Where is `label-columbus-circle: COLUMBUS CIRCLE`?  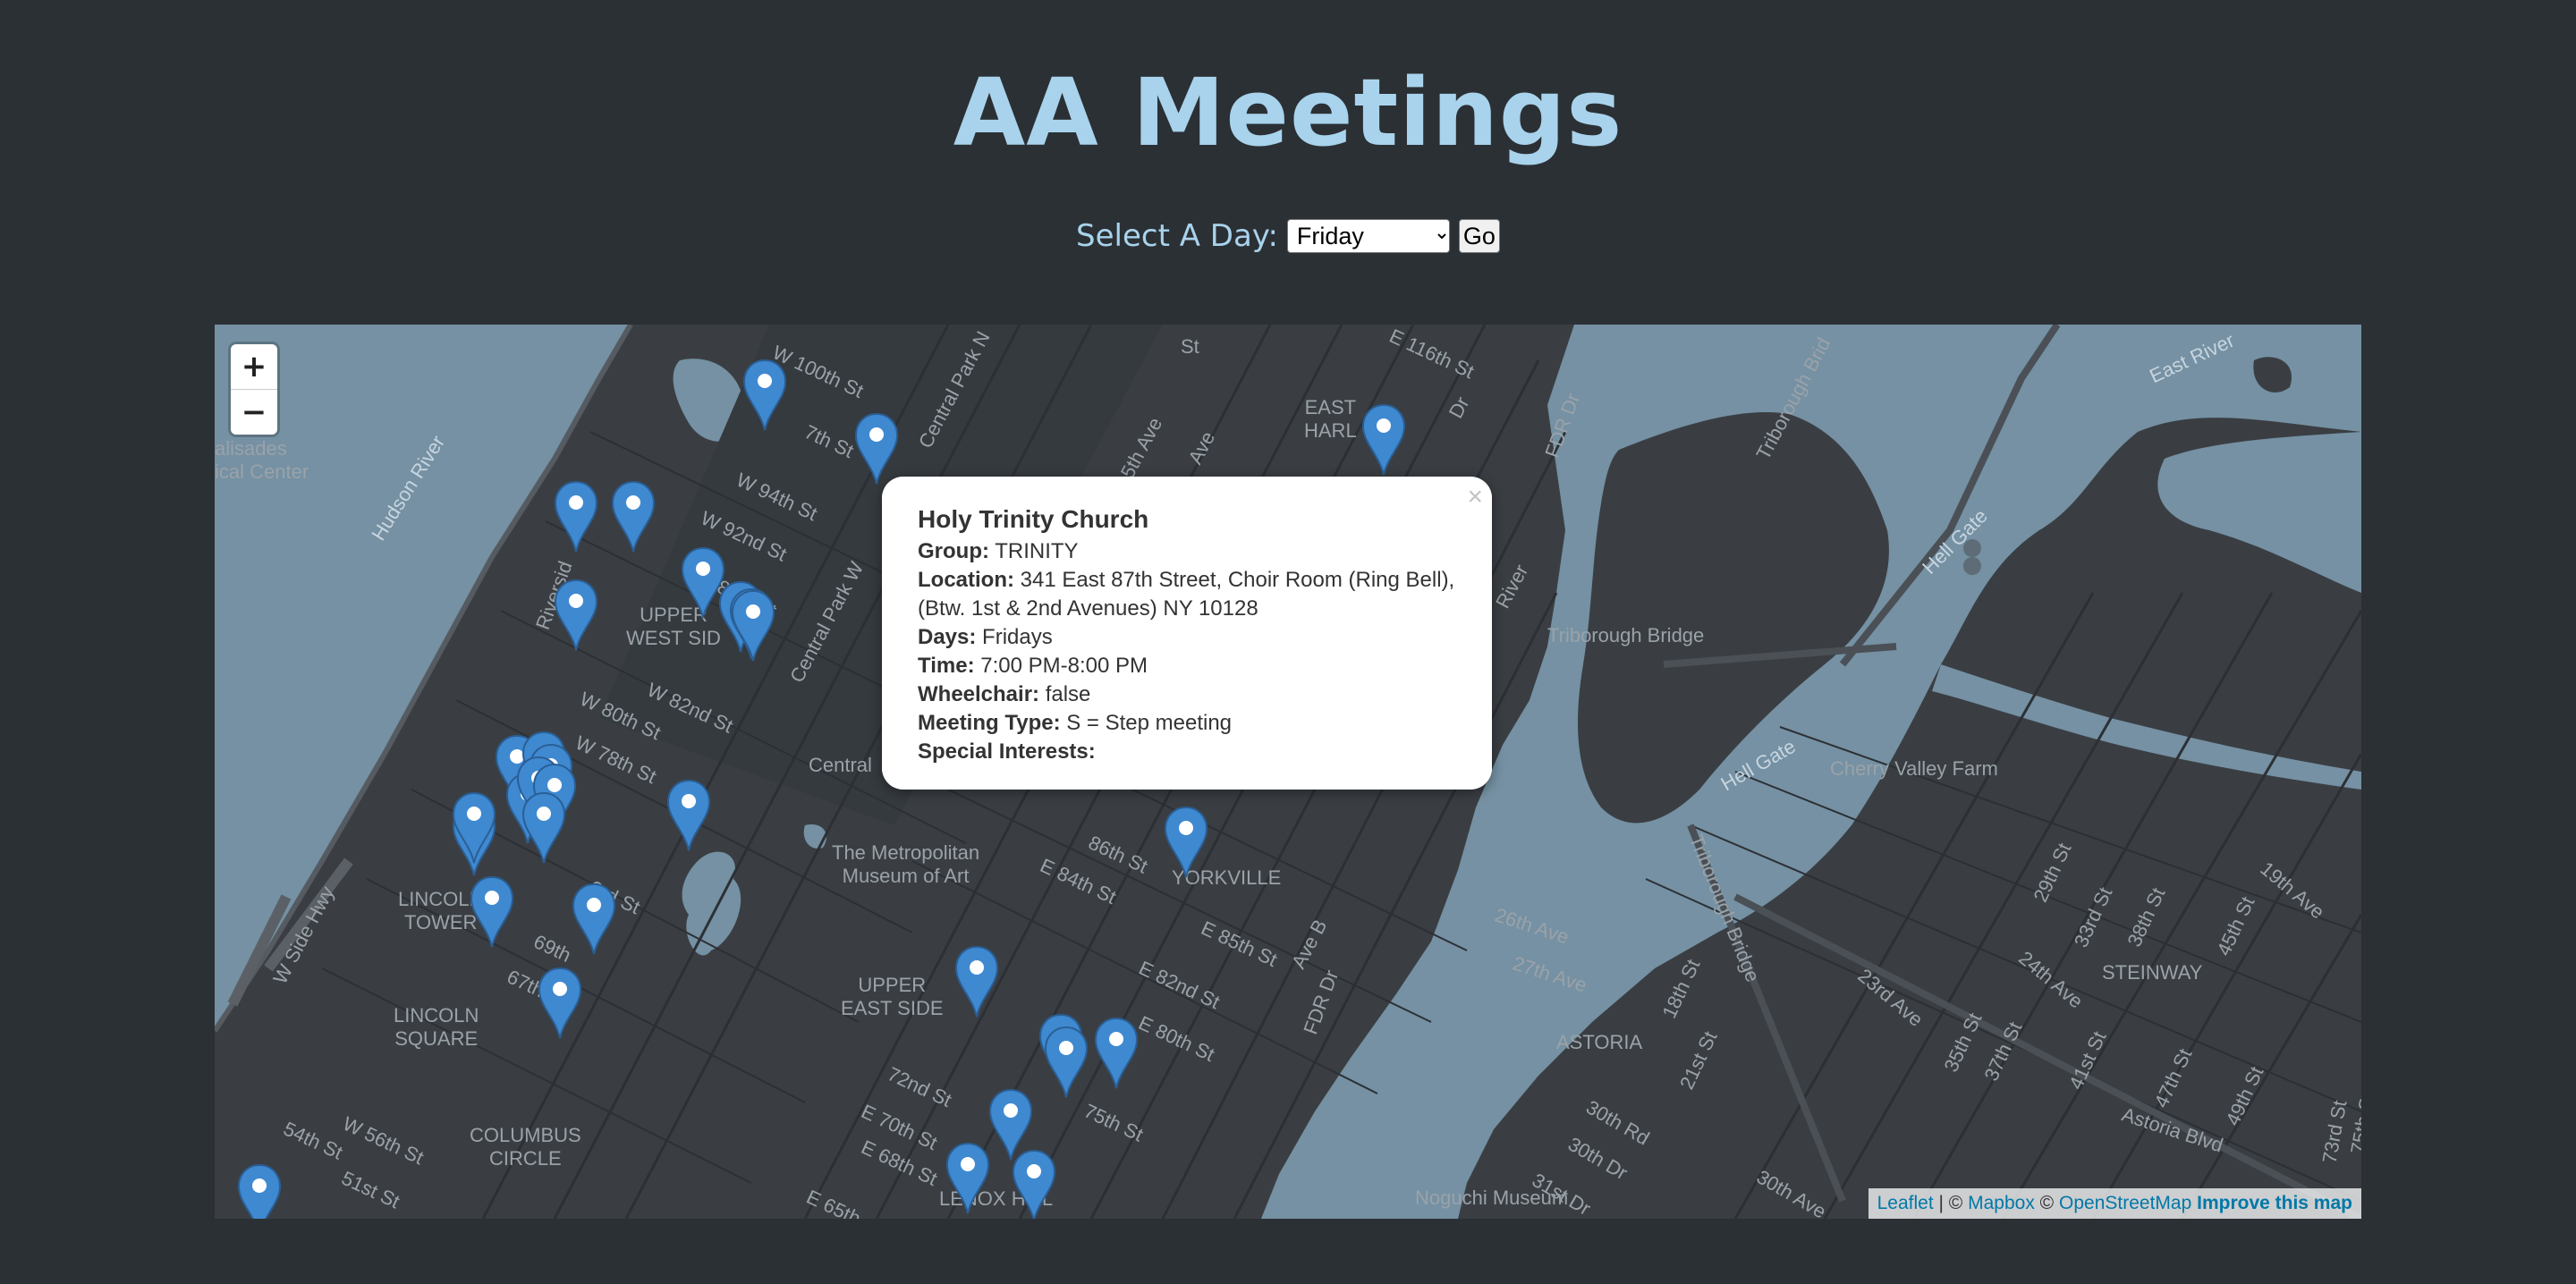
label-columbus-circle: COLUMBUS CIRCLE is located at coordinates (525, 1147).